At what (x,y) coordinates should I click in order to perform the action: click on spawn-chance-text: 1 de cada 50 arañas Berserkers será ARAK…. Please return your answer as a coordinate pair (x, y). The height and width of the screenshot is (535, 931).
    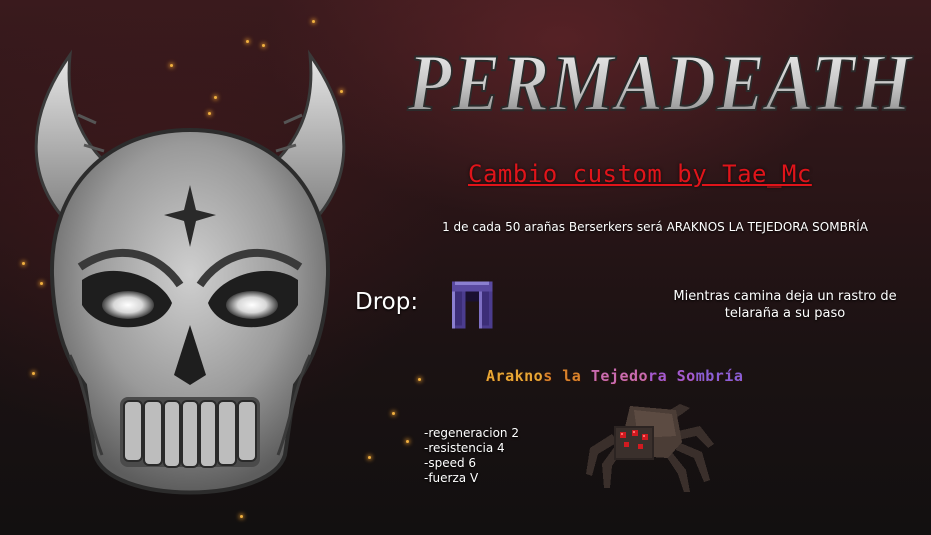
    Looking at the image, I should click on (655, 227).